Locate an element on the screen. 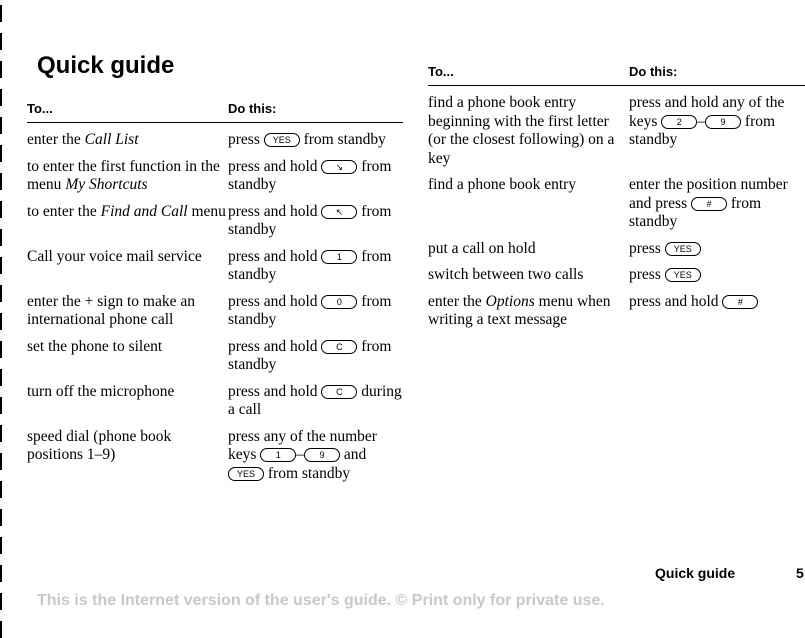 The width and height of the screenshot is (805, 638). instruction-cell: press and hold 1 from standby is located at coordinates (310, 265).